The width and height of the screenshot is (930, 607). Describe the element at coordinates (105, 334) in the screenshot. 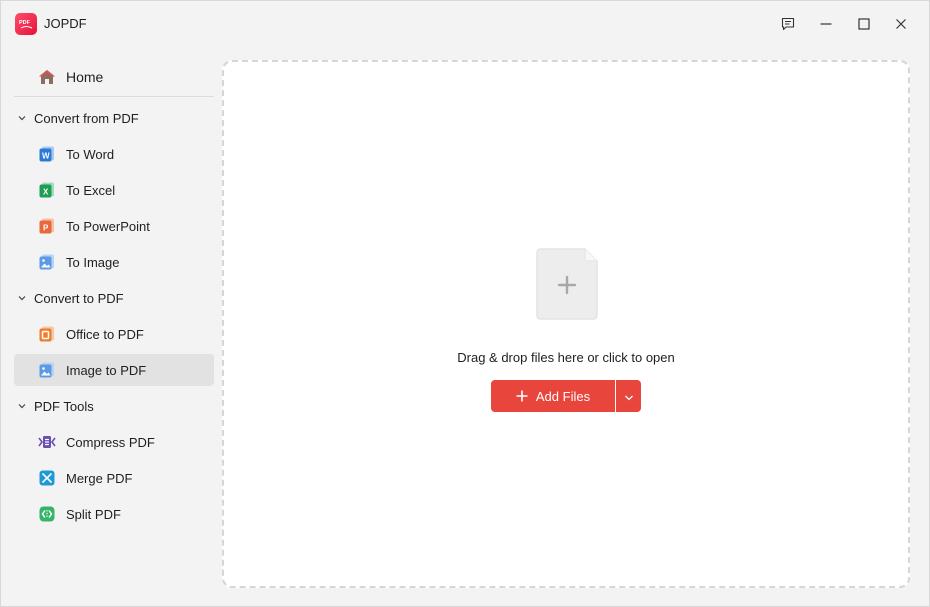

I see `sidebar-item-label: Office to PDF` at that location.